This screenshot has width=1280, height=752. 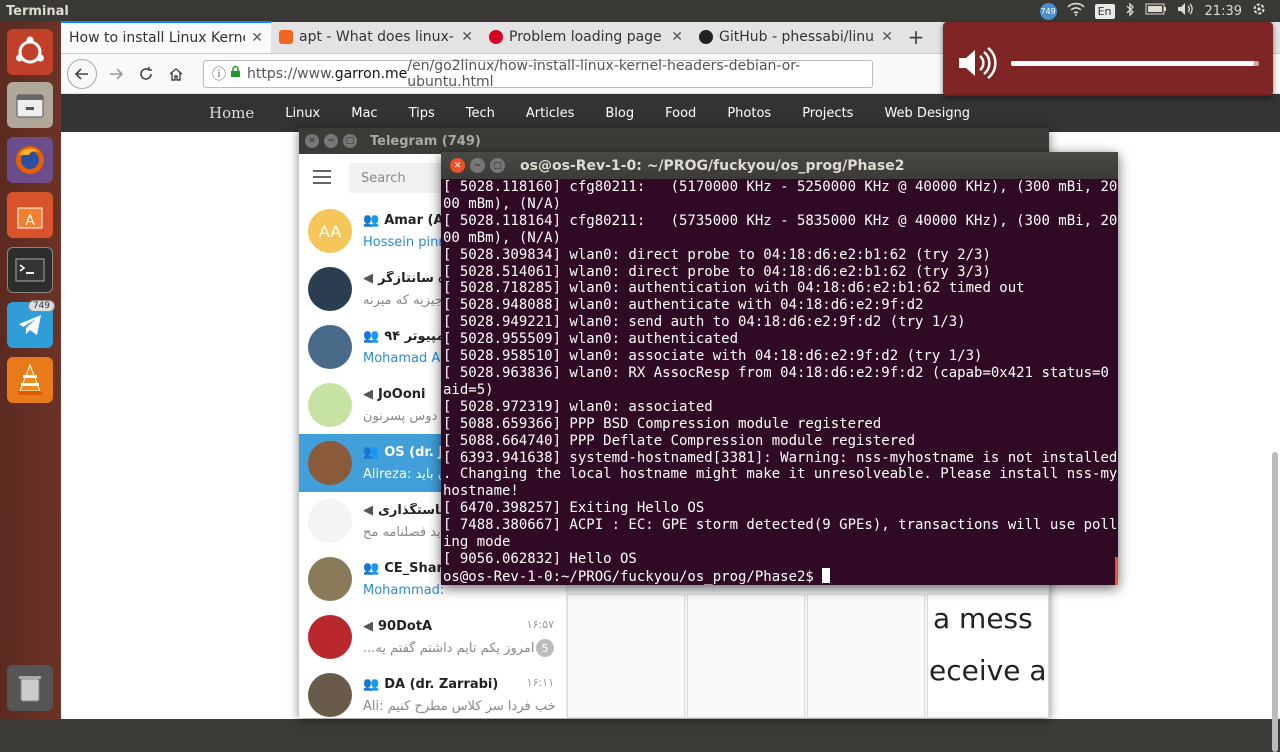 What do you see at coordinates (1259, 11) in the screenshot?
I see `power-gear-icon` at bounding box center [1259, 11].